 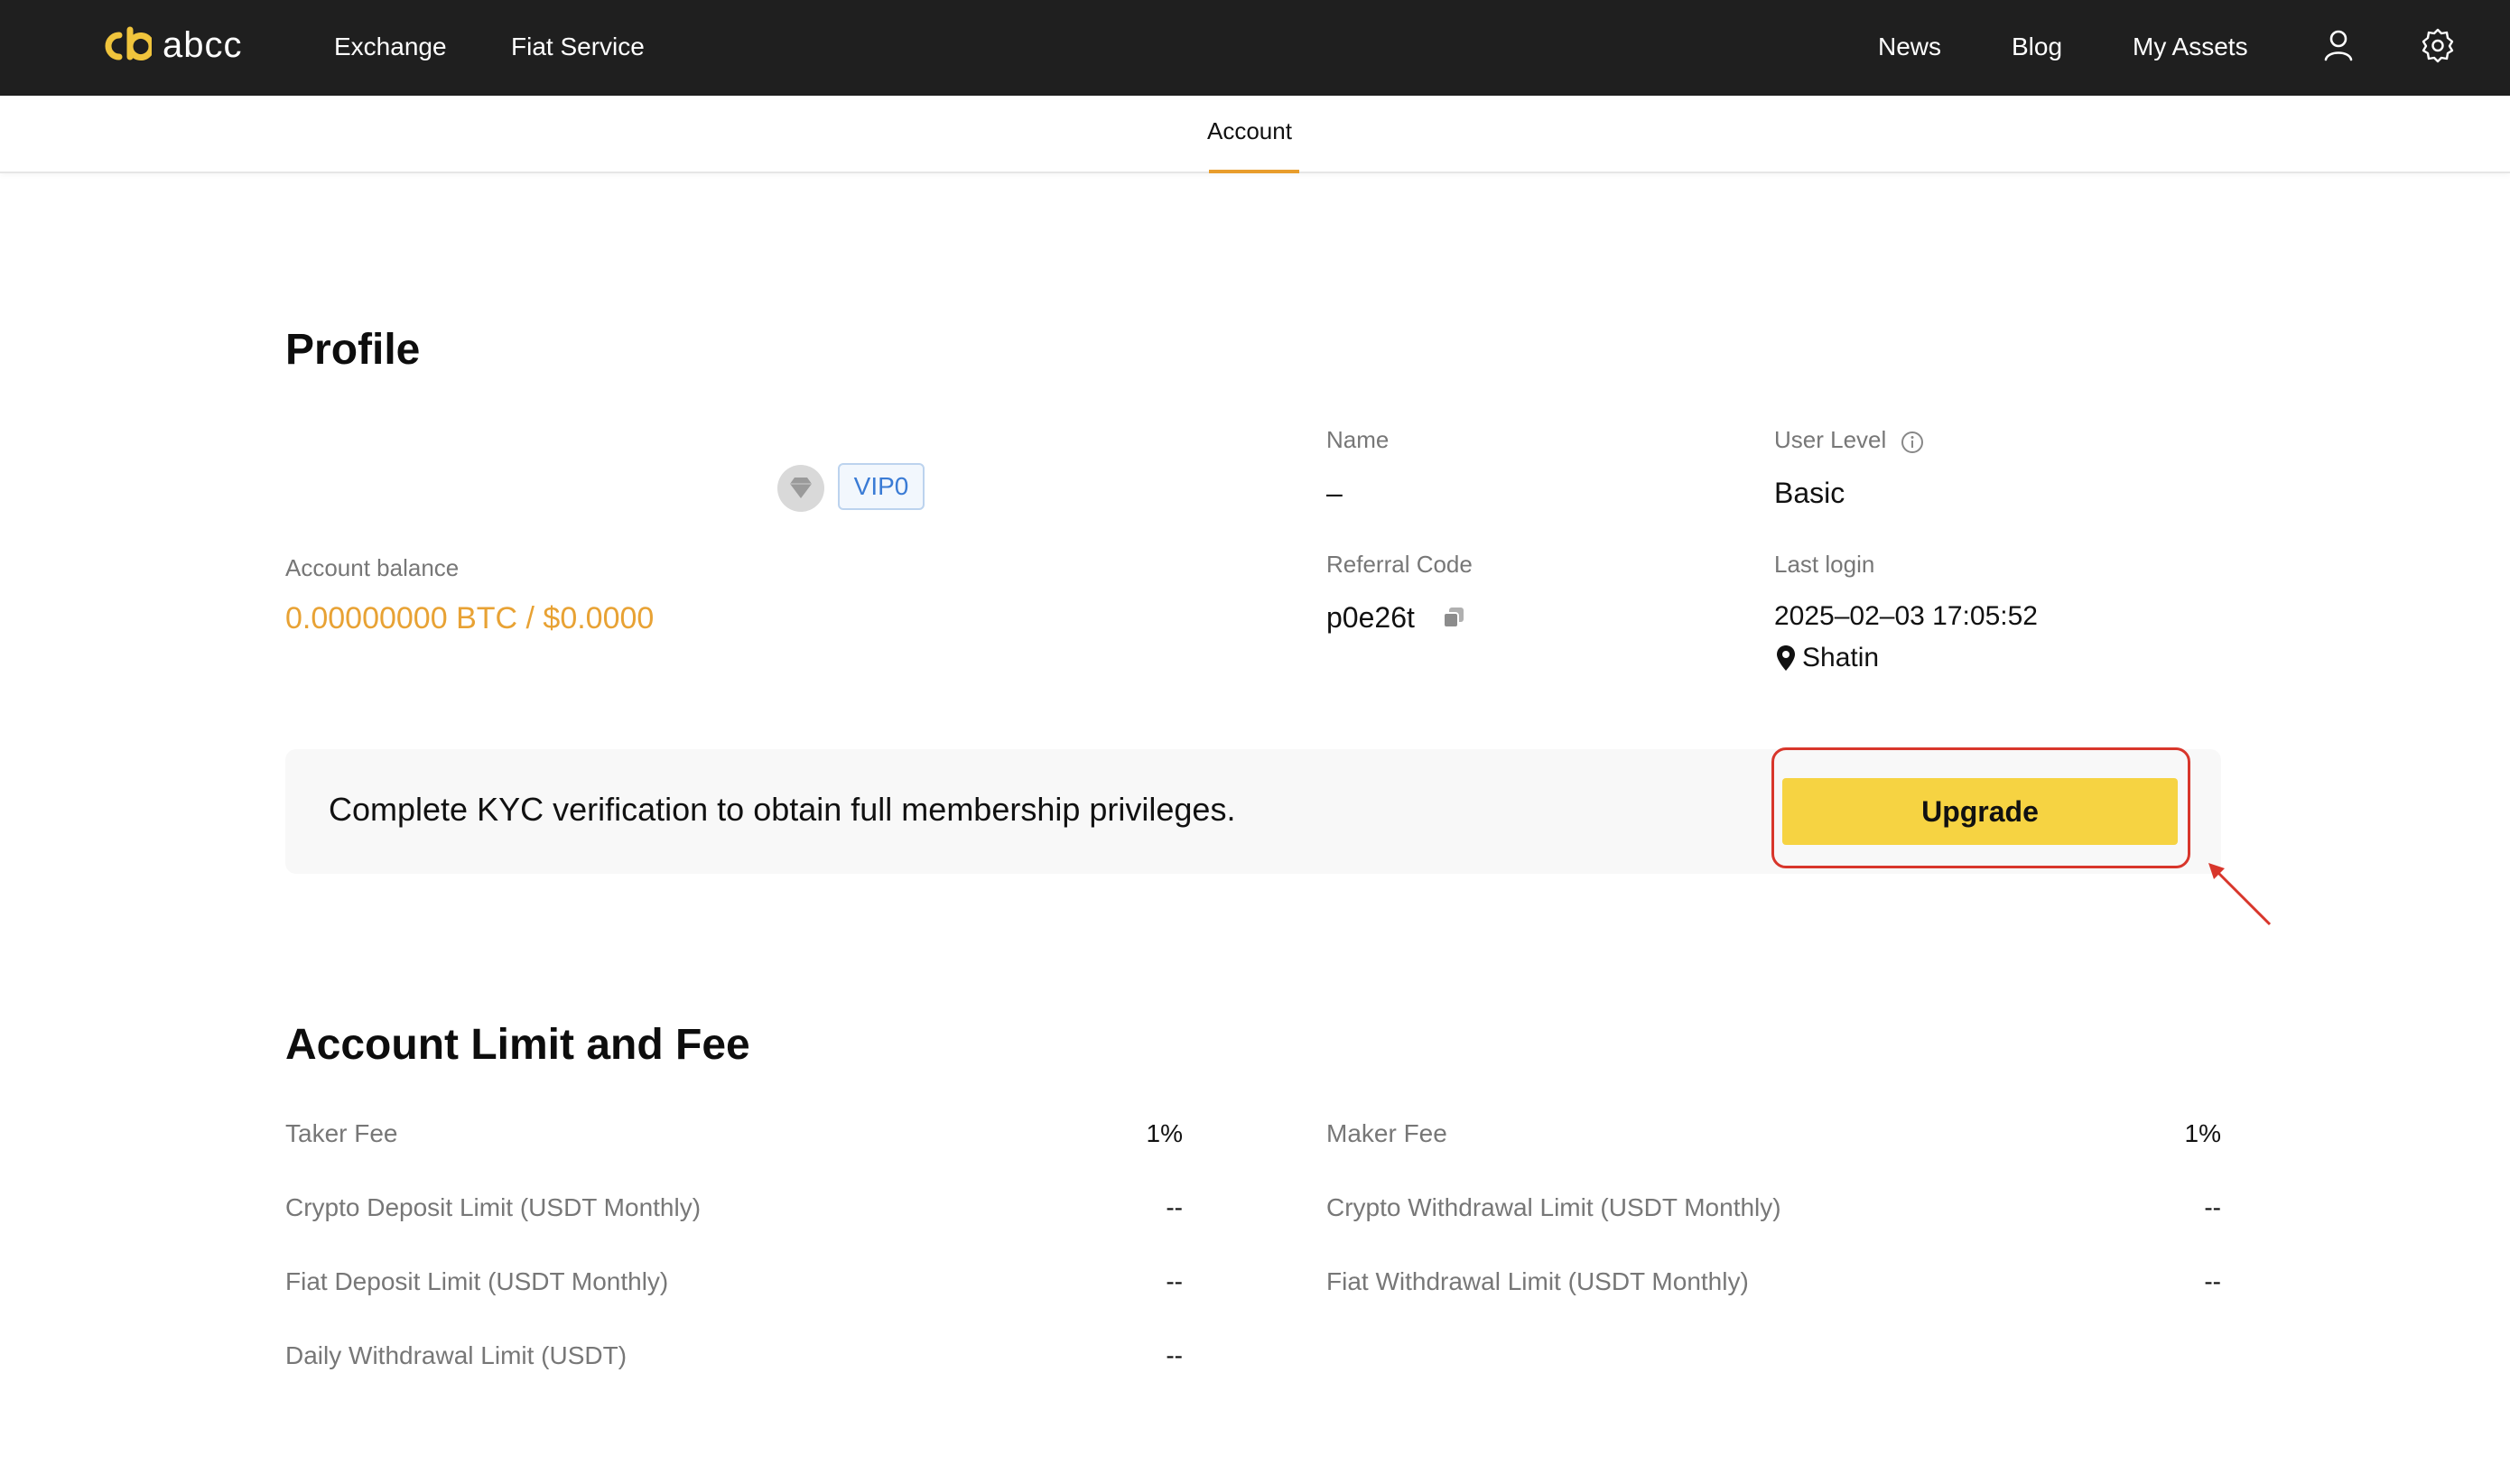 What do you see at coordinates (2202, 1133) in the screenshot?
I see `maker-fee-value: 1%` at bounding box center [2202, 1133].